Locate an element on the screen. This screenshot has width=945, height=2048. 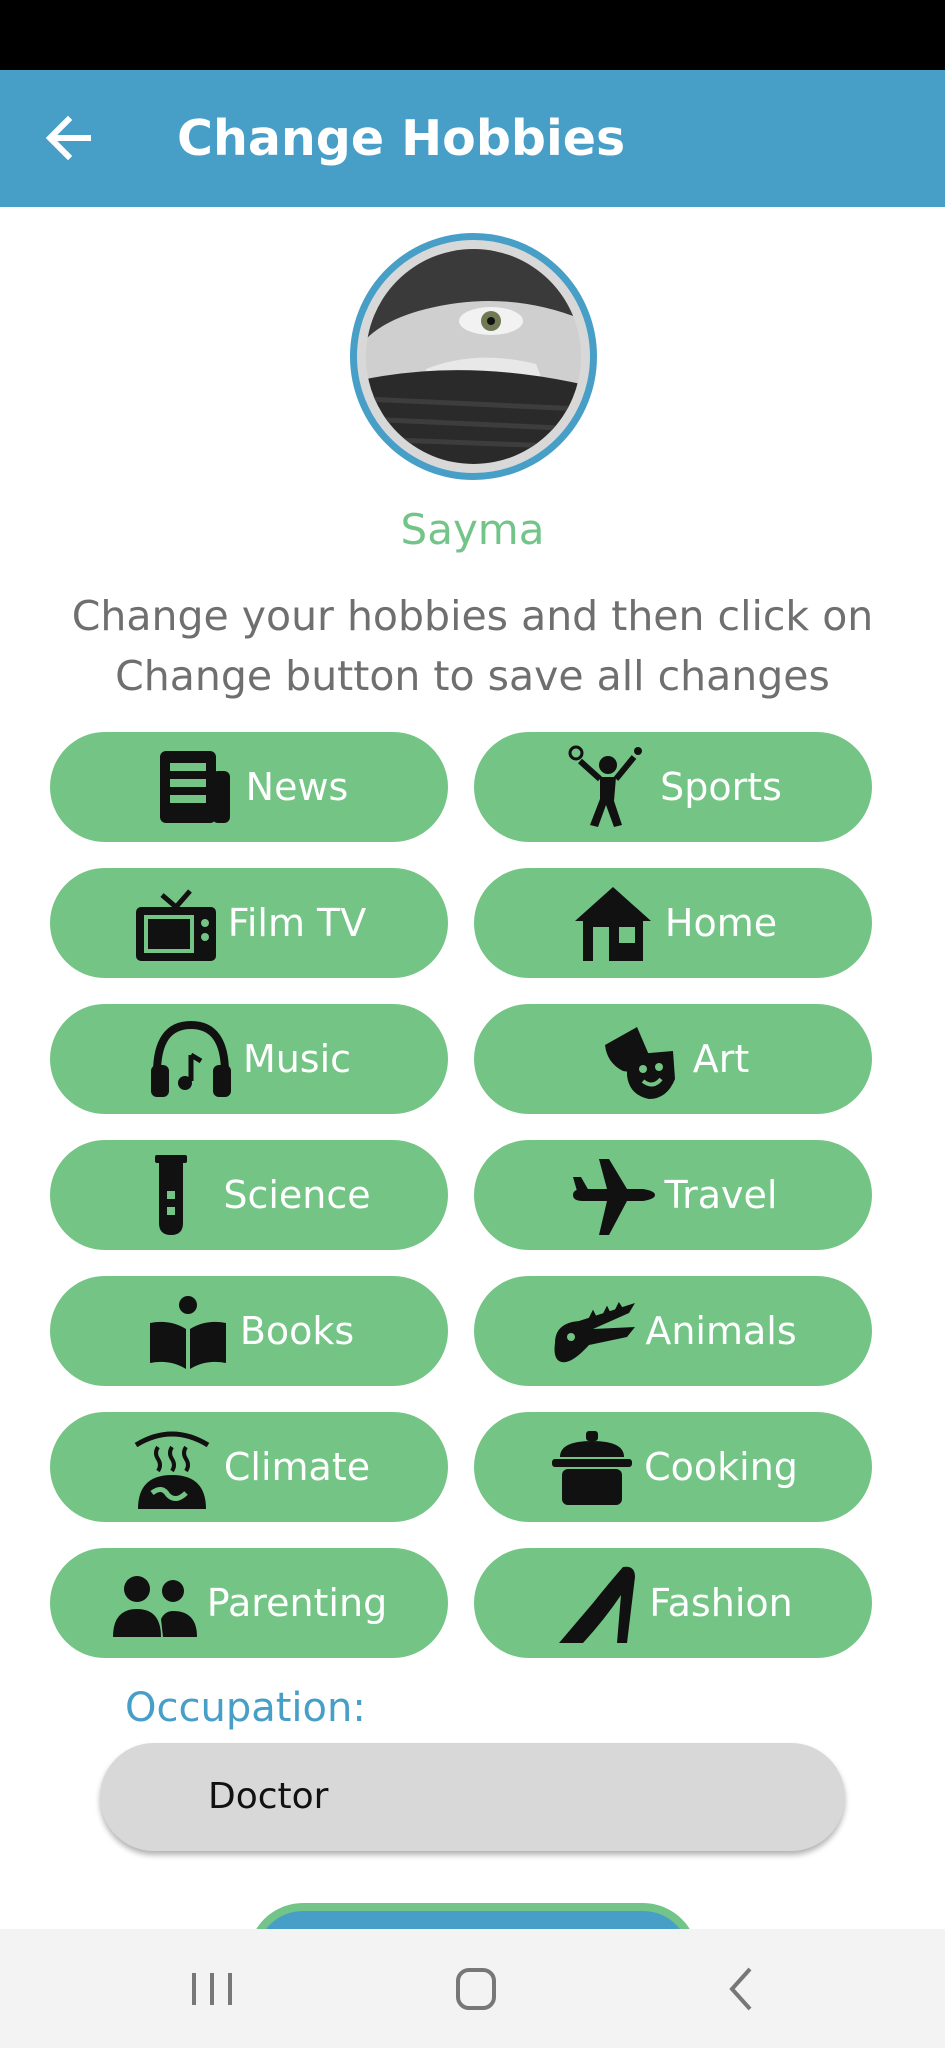
recent-apps-button is located at coordinates (212, 1989).